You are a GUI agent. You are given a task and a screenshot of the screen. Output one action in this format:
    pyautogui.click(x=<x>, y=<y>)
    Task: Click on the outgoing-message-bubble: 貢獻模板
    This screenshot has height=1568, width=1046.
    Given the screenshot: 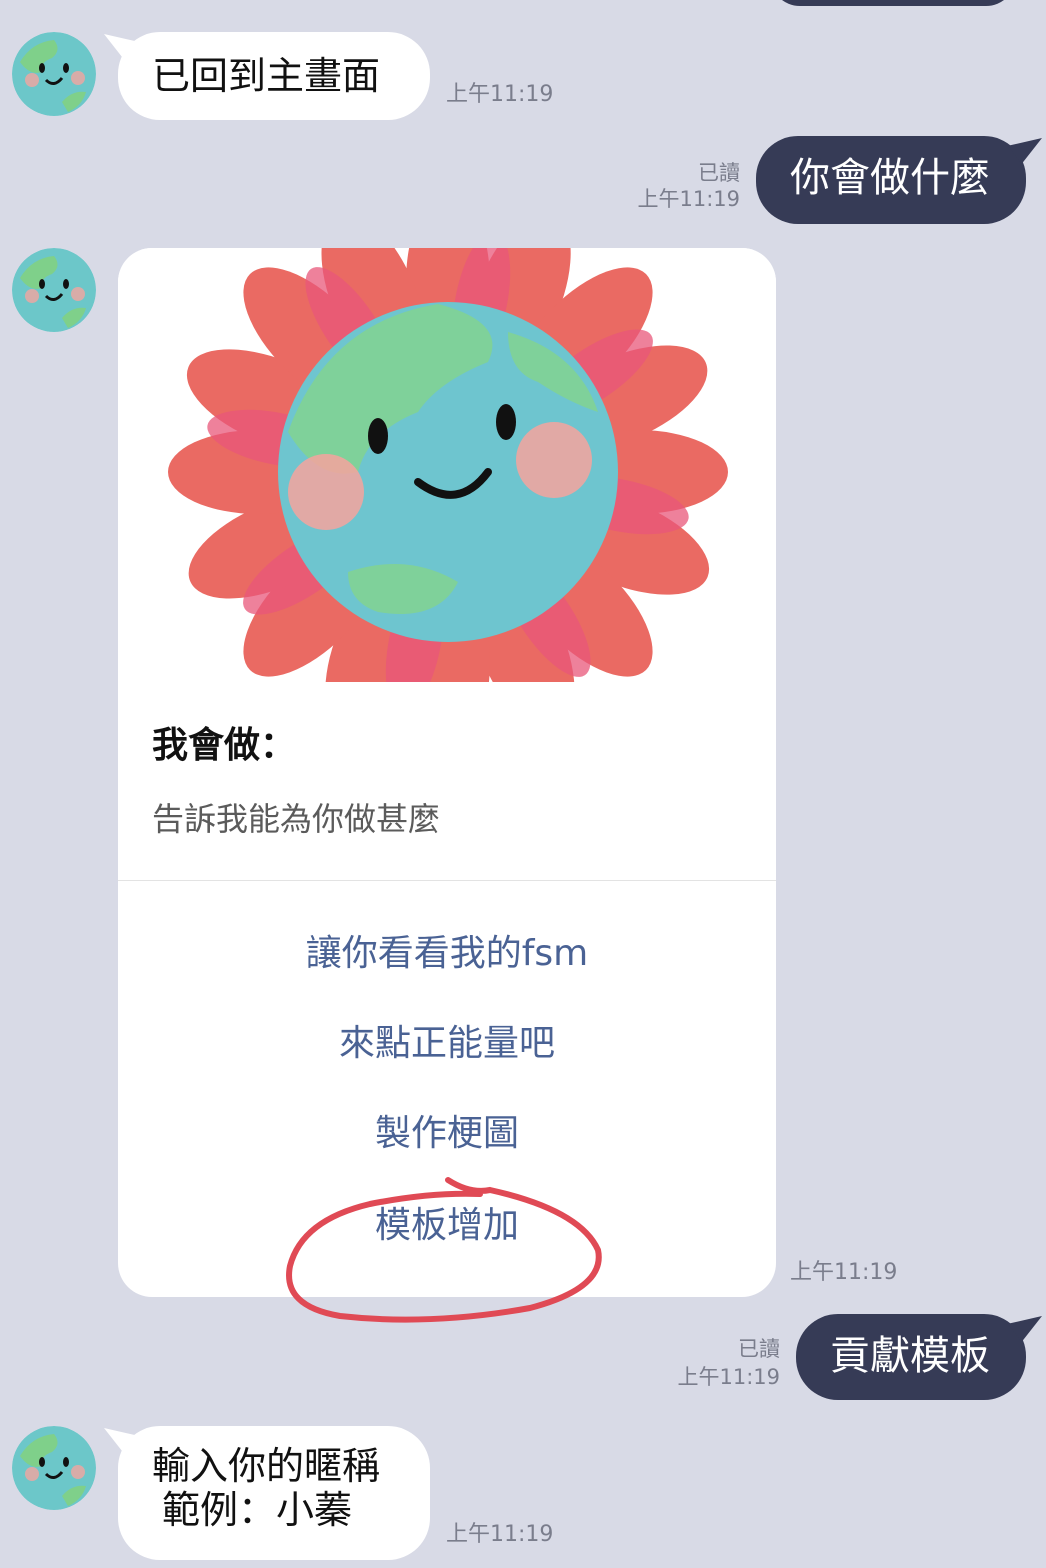 What is the action you would take?
    pyautogui.click(x=911, y=1357)
    